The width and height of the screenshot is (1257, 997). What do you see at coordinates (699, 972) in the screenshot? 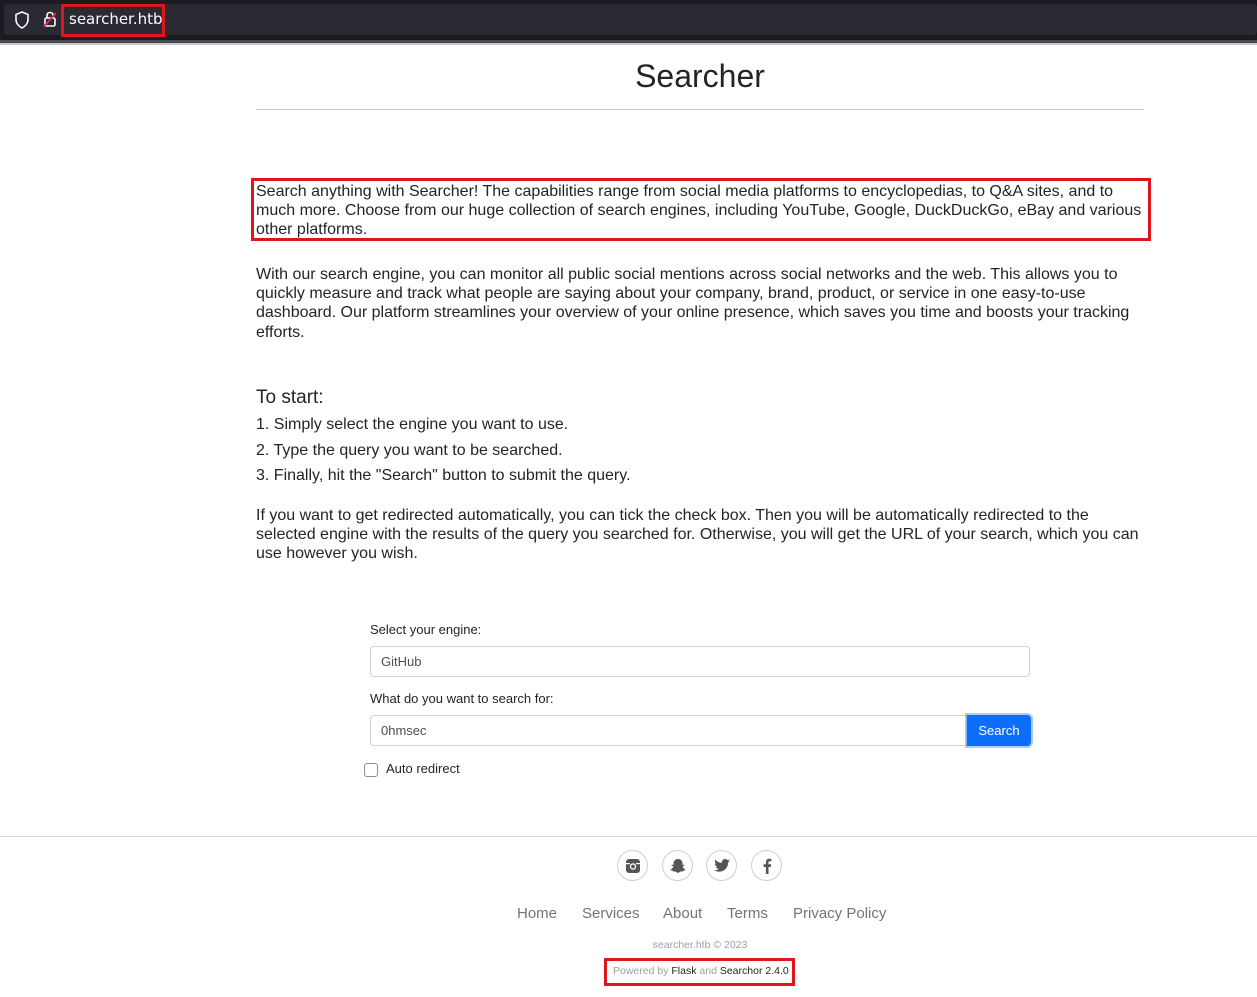
I see `highlight-powered-by` at bounding box center [699, 972].